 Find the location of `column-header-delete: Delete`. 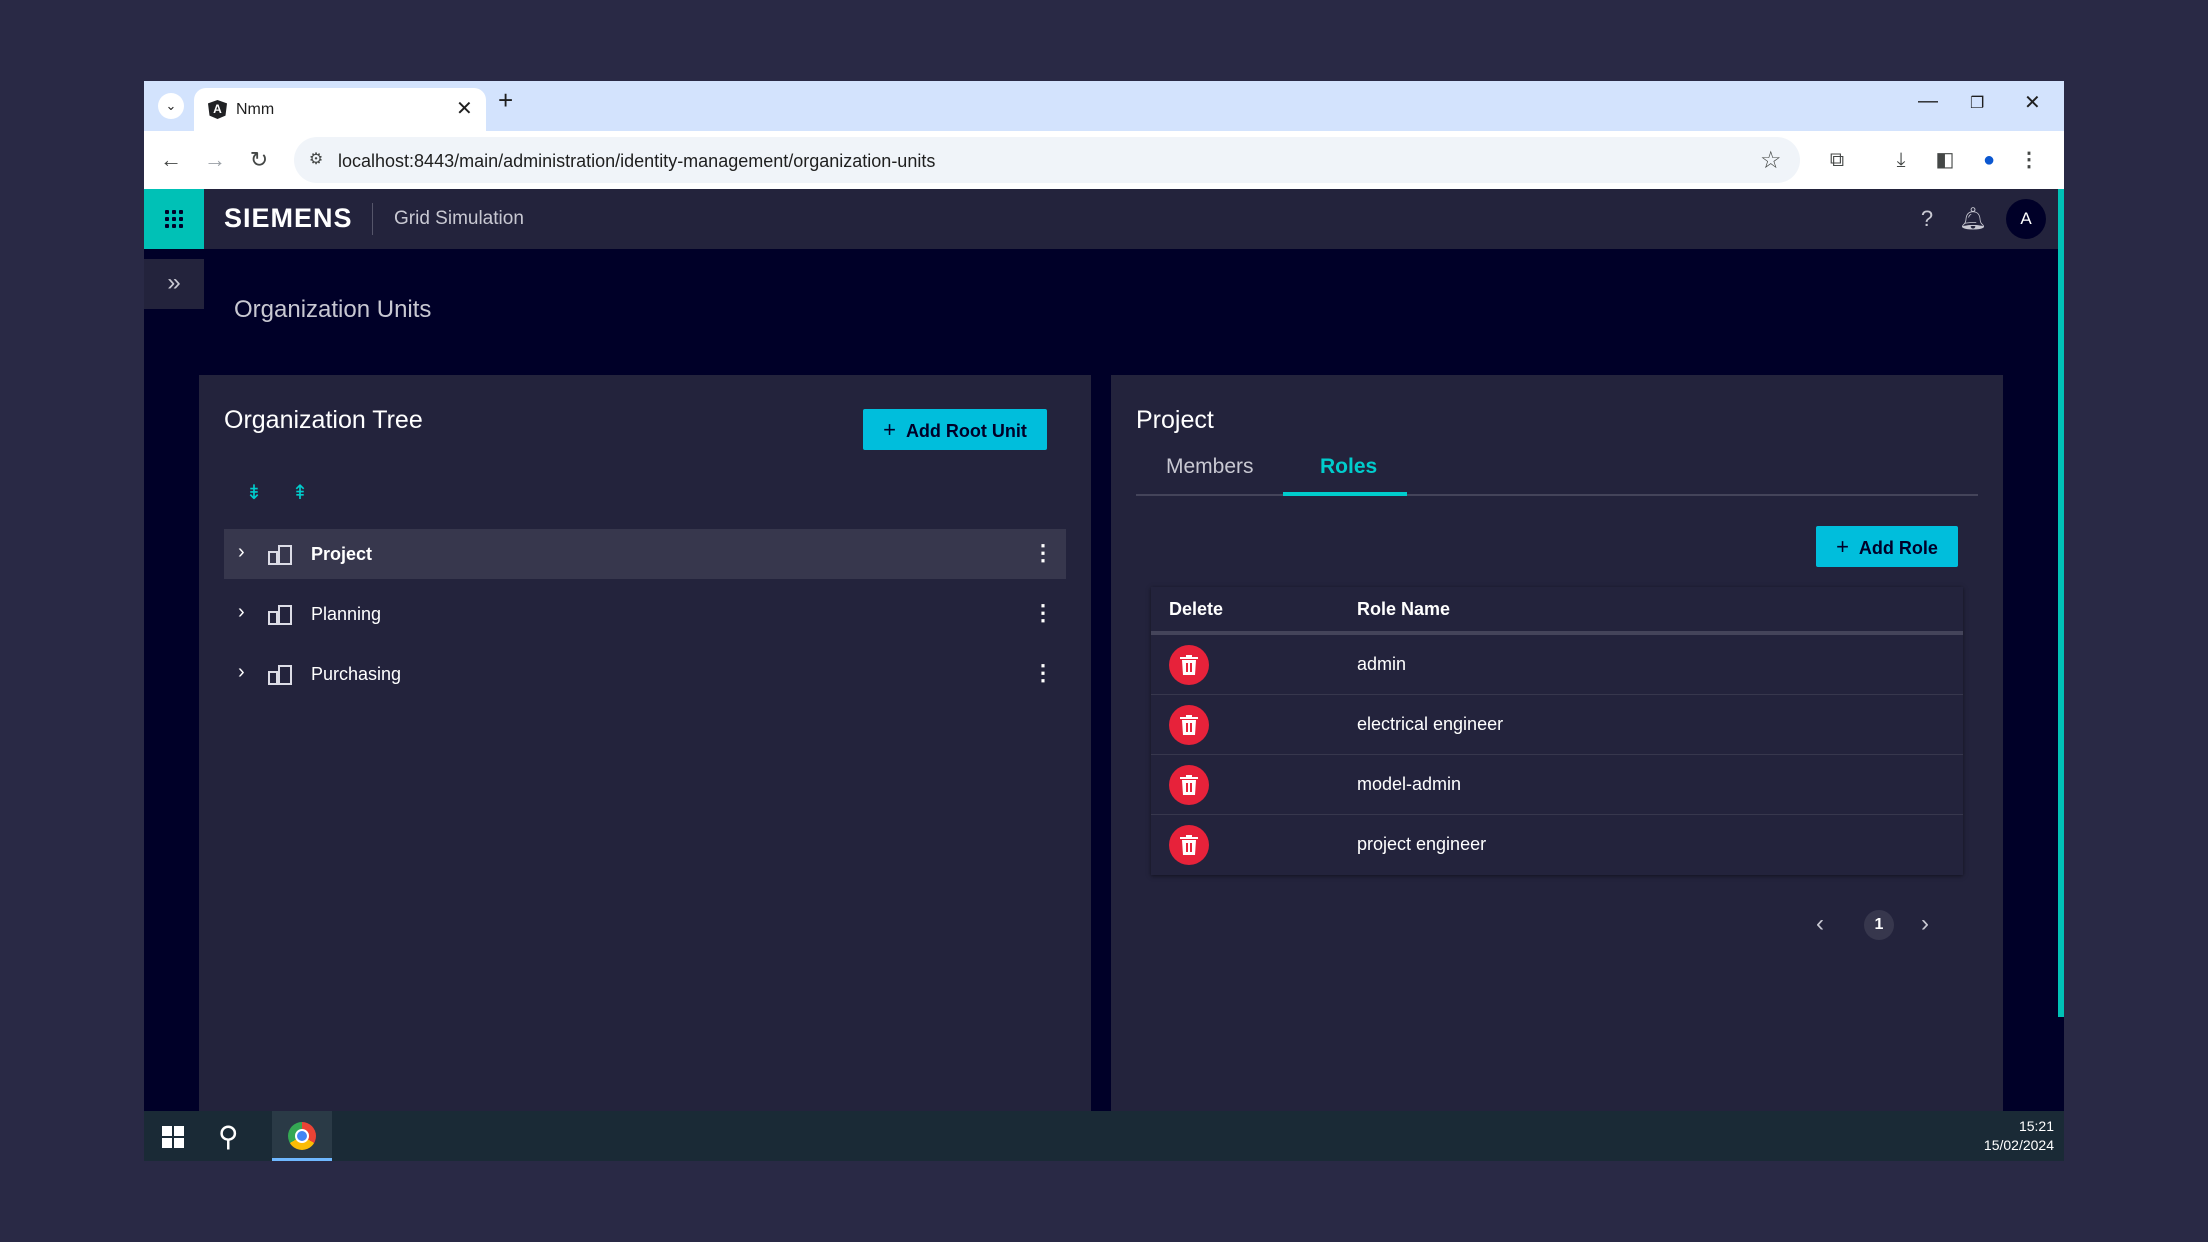

column-header-delete: Delete is located at coordinates (1196, 609).